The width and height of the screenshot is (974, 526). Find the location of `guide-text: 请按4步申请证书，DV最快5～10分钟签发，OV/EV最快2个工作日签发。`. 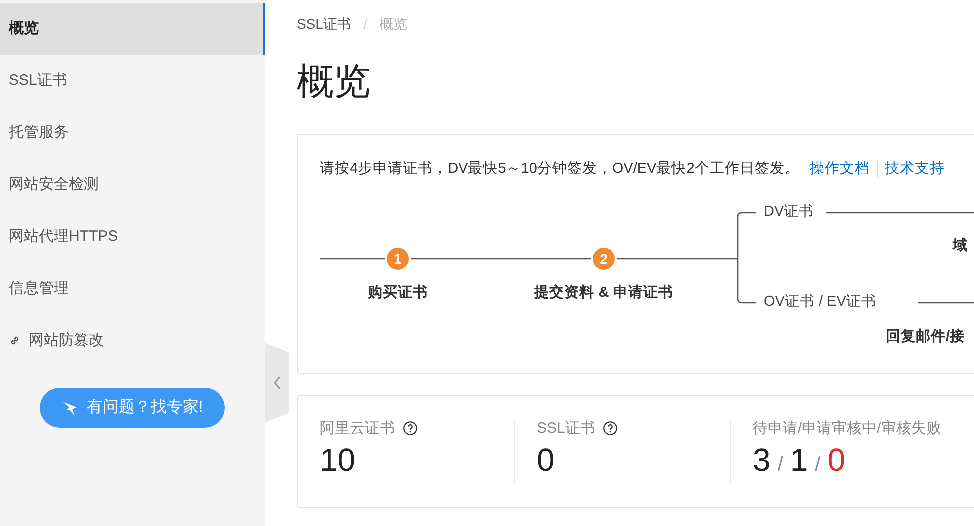

guide-text: 请按4步申请证书，DV最快5～10分钟签发，OV/EV最快2个工作日签发。 is located at coordinates (560, 169).